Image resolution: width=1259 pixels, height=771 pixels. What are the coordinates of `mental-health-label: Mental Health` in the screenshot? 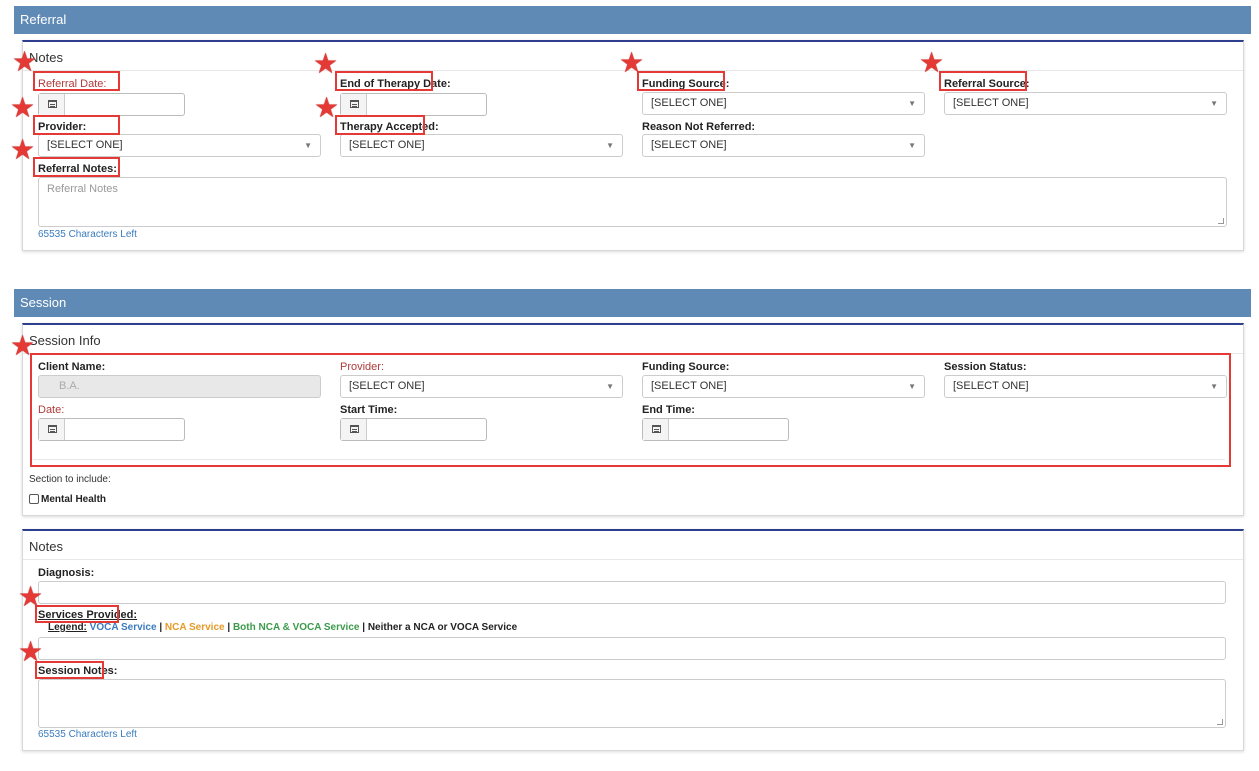 It's located at (74, 499).